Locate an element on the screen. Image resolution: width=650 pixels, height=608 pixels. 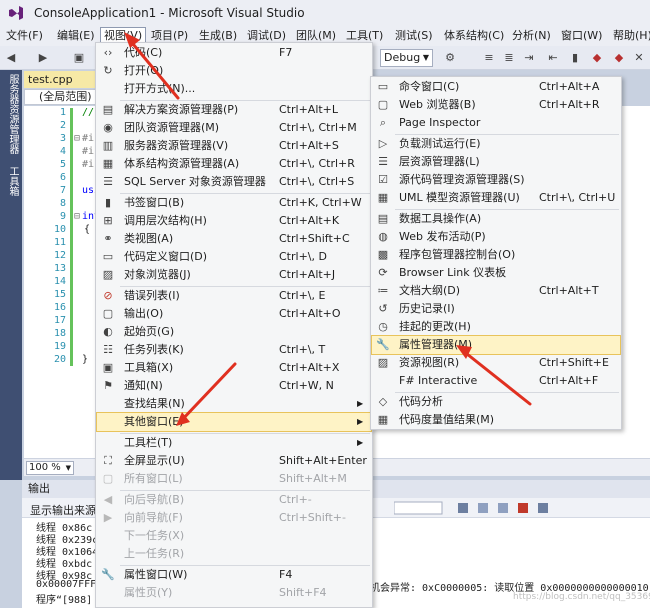
new-project-icon: ▣ is located at coordinates (79, 58).